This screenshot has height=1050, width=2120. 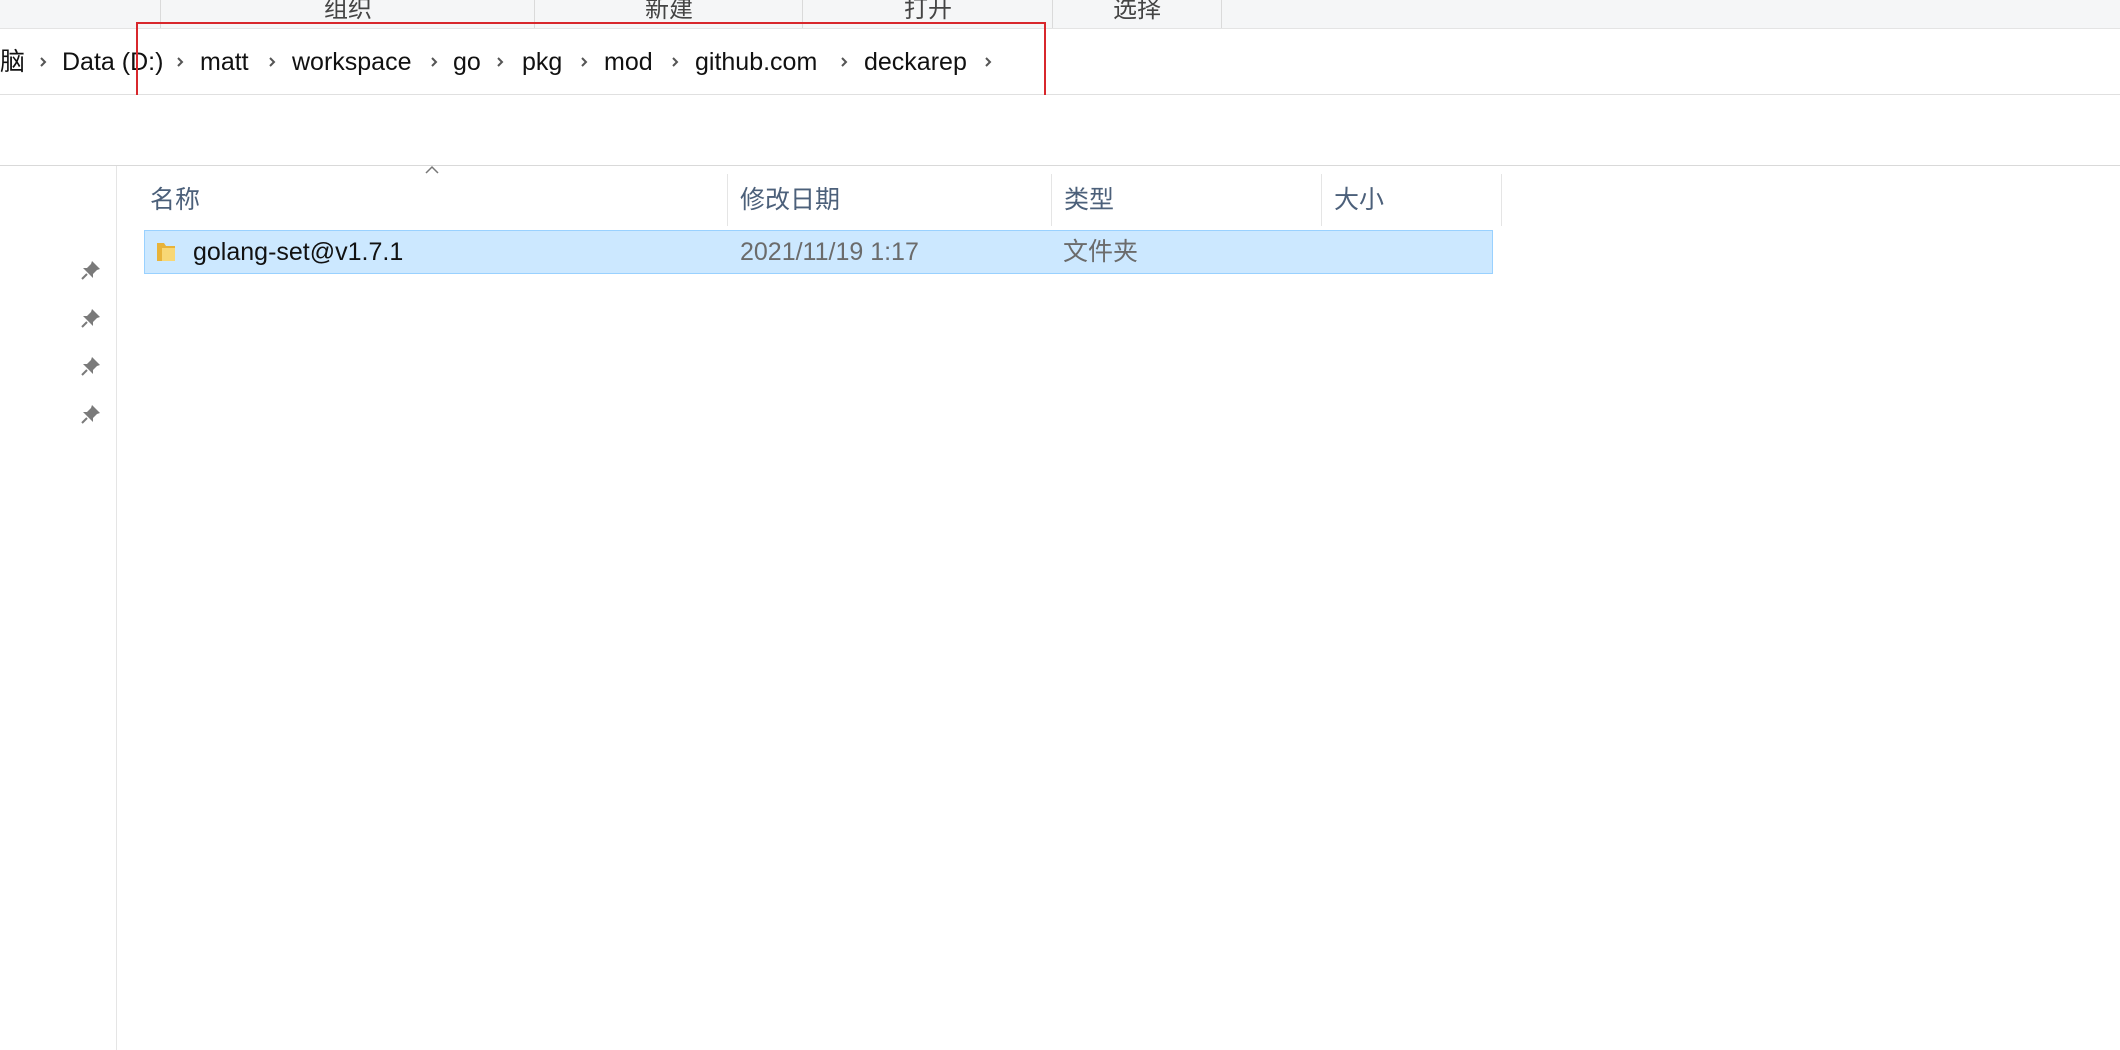 I want to click on folder-icon, so click(x=166, y=252).